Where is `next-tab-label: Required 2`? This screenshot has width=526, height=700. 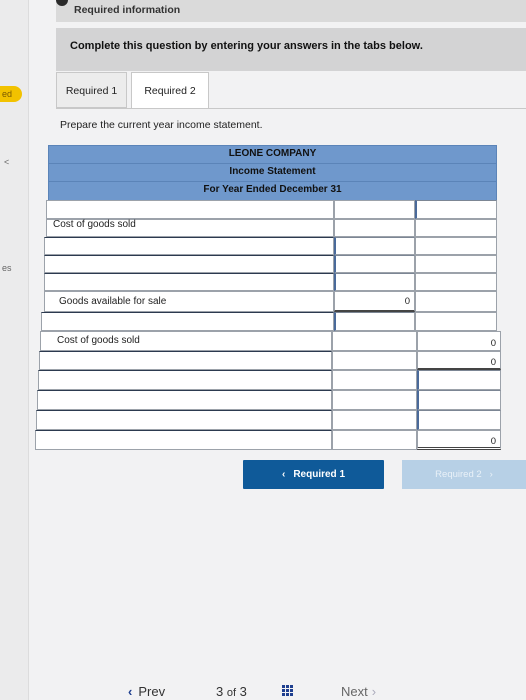 next-tab-label: Required 2 is located at coordinates (458, 474).